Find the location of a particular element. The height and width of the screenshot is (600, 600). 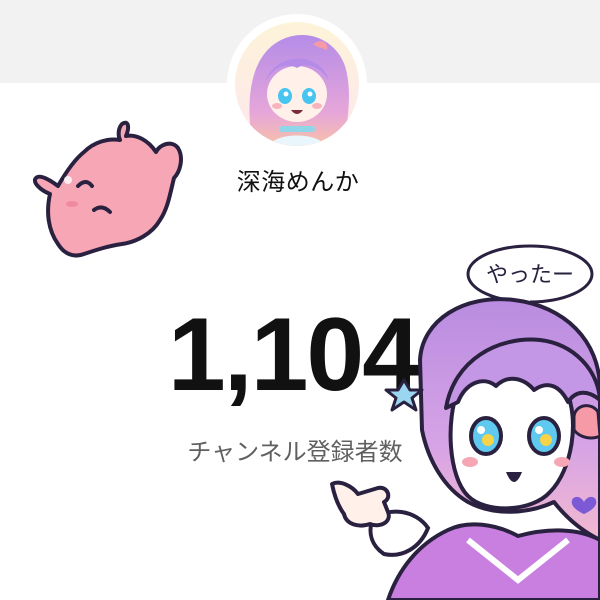

channel-name: 深海めんか is located at coordinates (298, 179).